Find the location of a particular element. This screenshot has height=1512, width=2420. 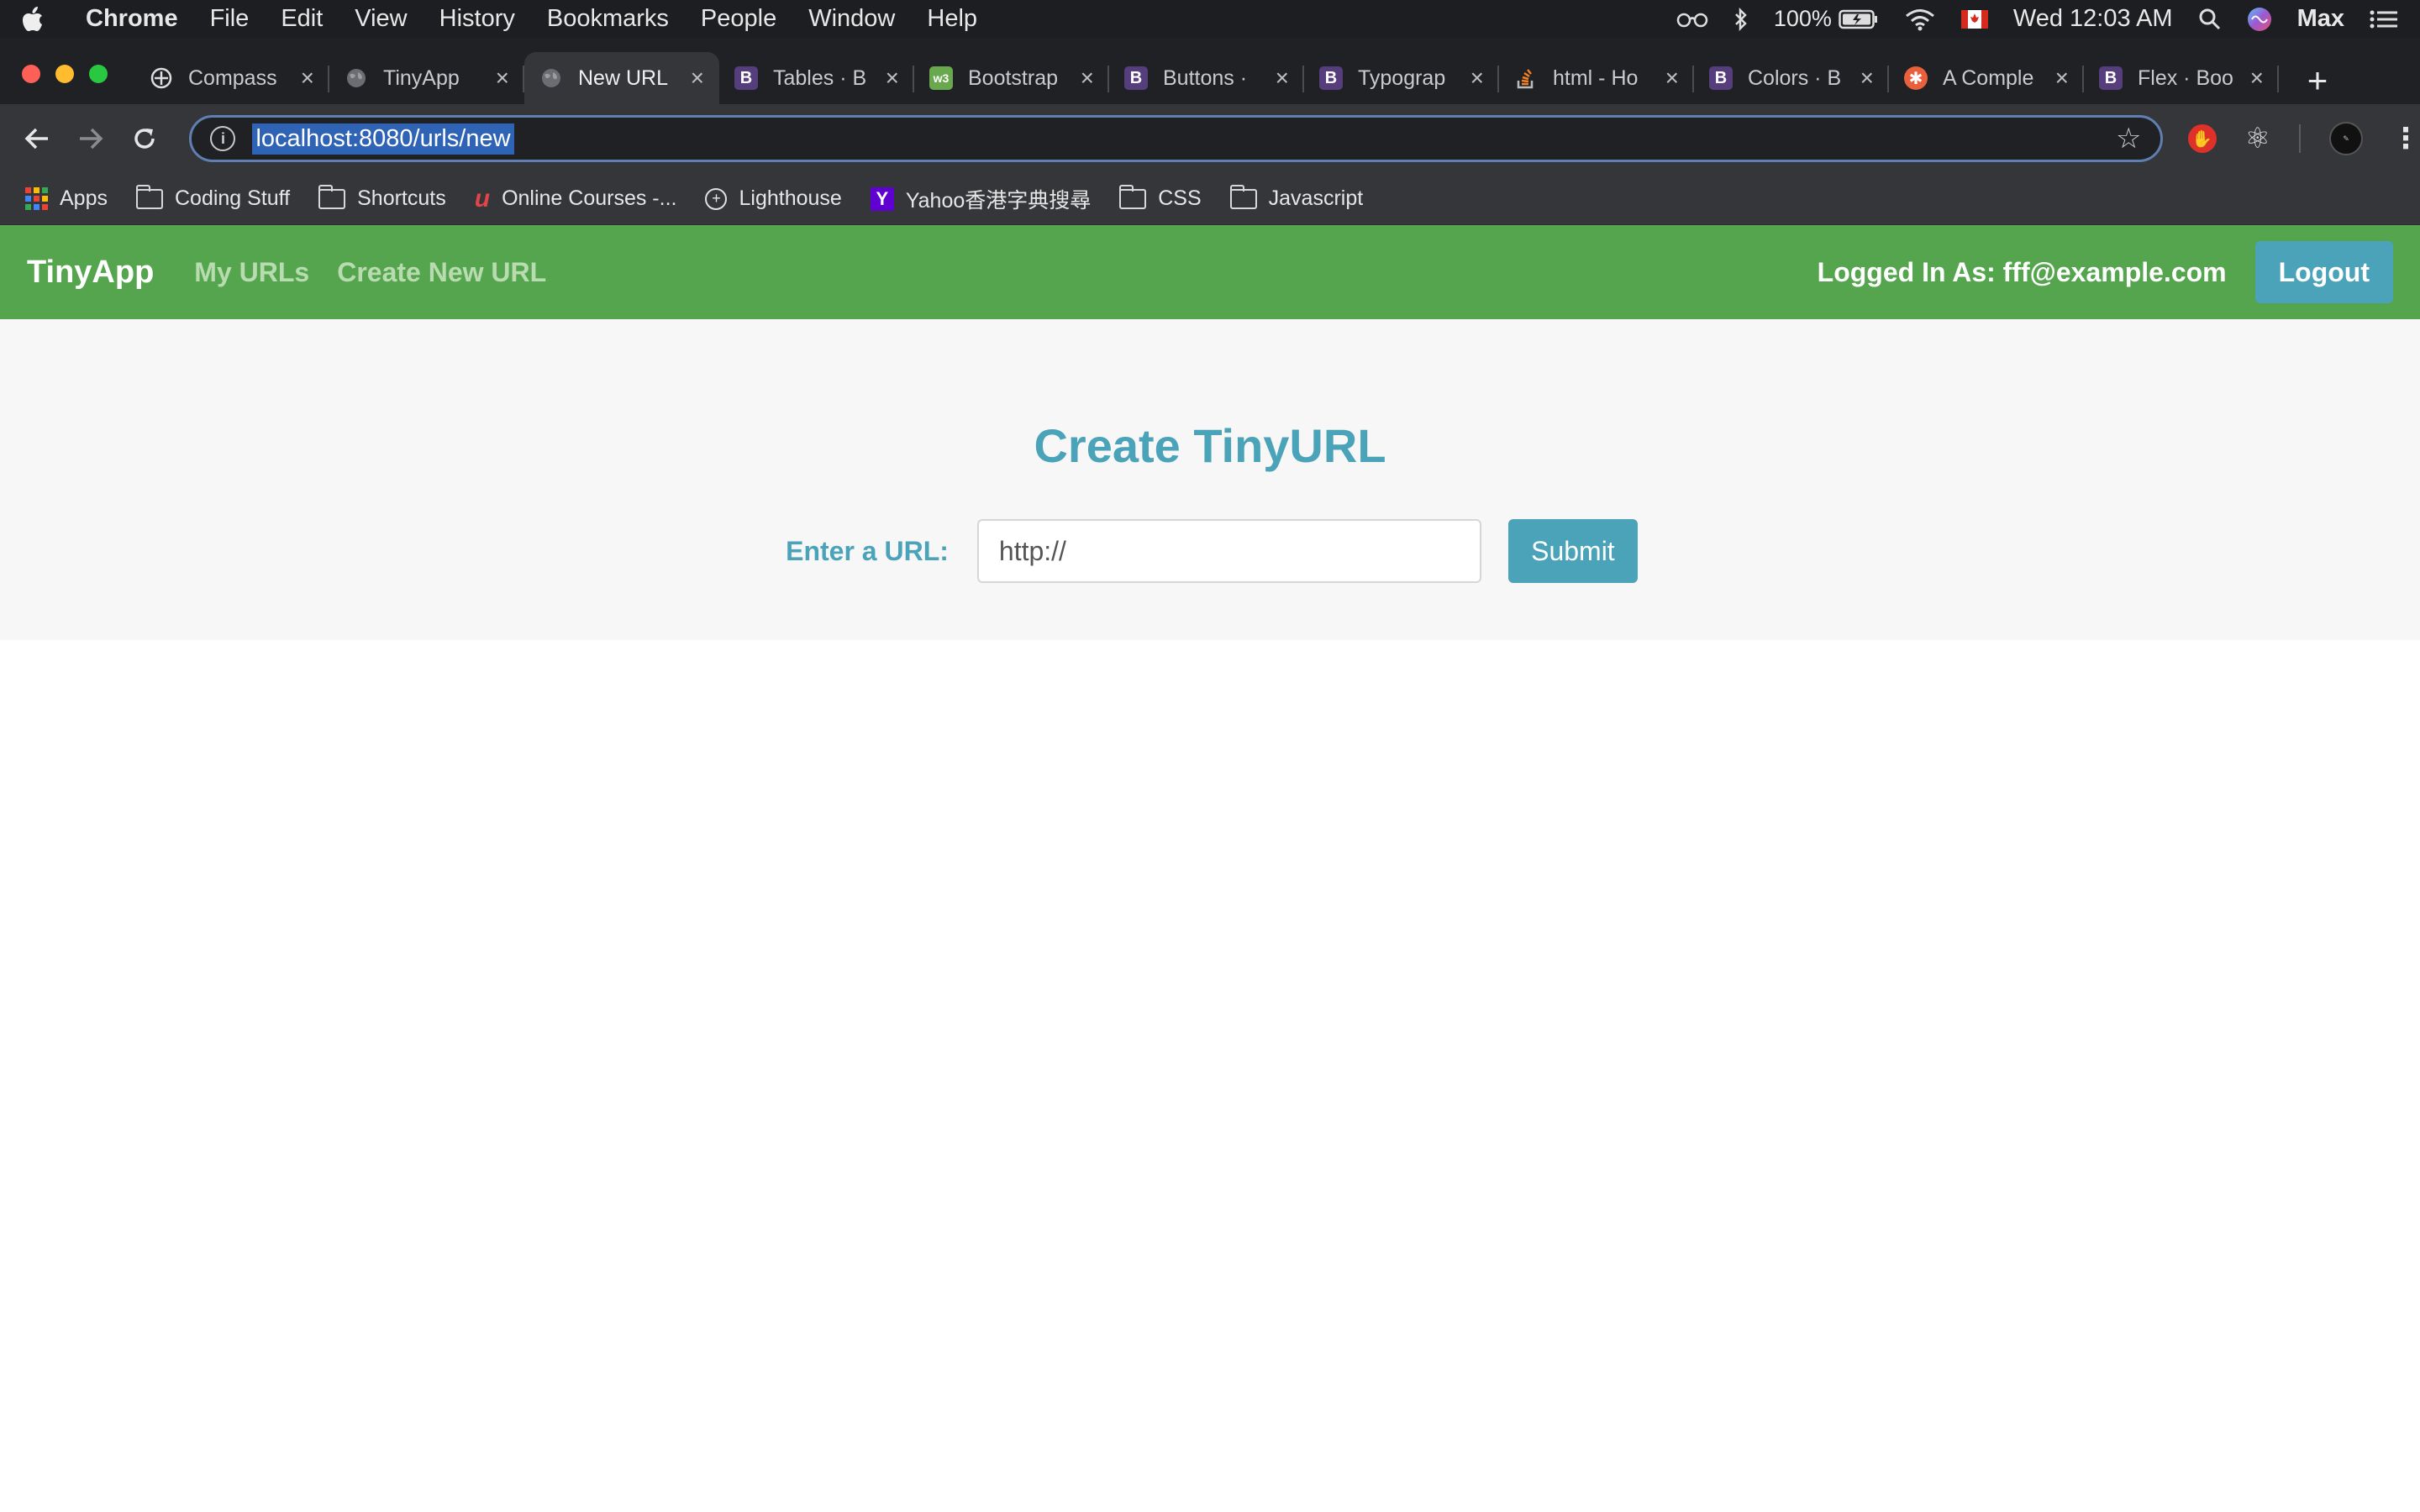

profile-avatar: ✎ is located at coordinates (2345, 138).